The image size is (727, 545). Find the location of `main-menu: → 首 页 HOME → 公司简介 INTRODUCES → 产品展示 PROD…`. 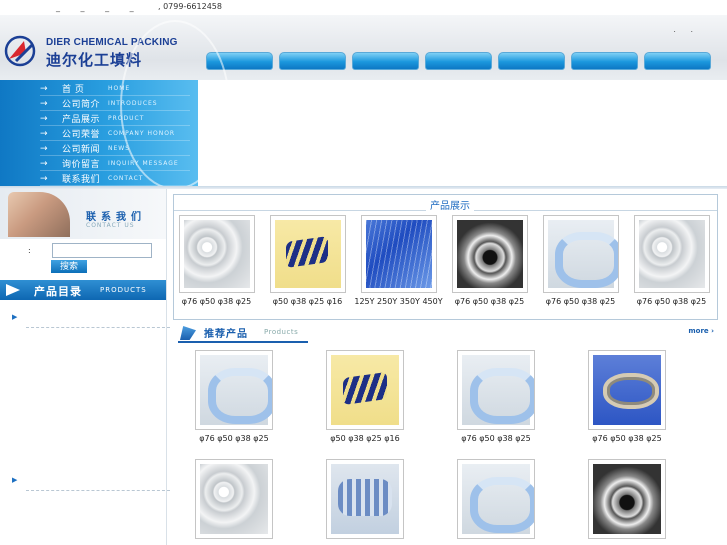

main-menu: → 首 页 HOME → 公司简介 INTRODUCES → 产品展示 PROD… is located at coordinates (115, 105).